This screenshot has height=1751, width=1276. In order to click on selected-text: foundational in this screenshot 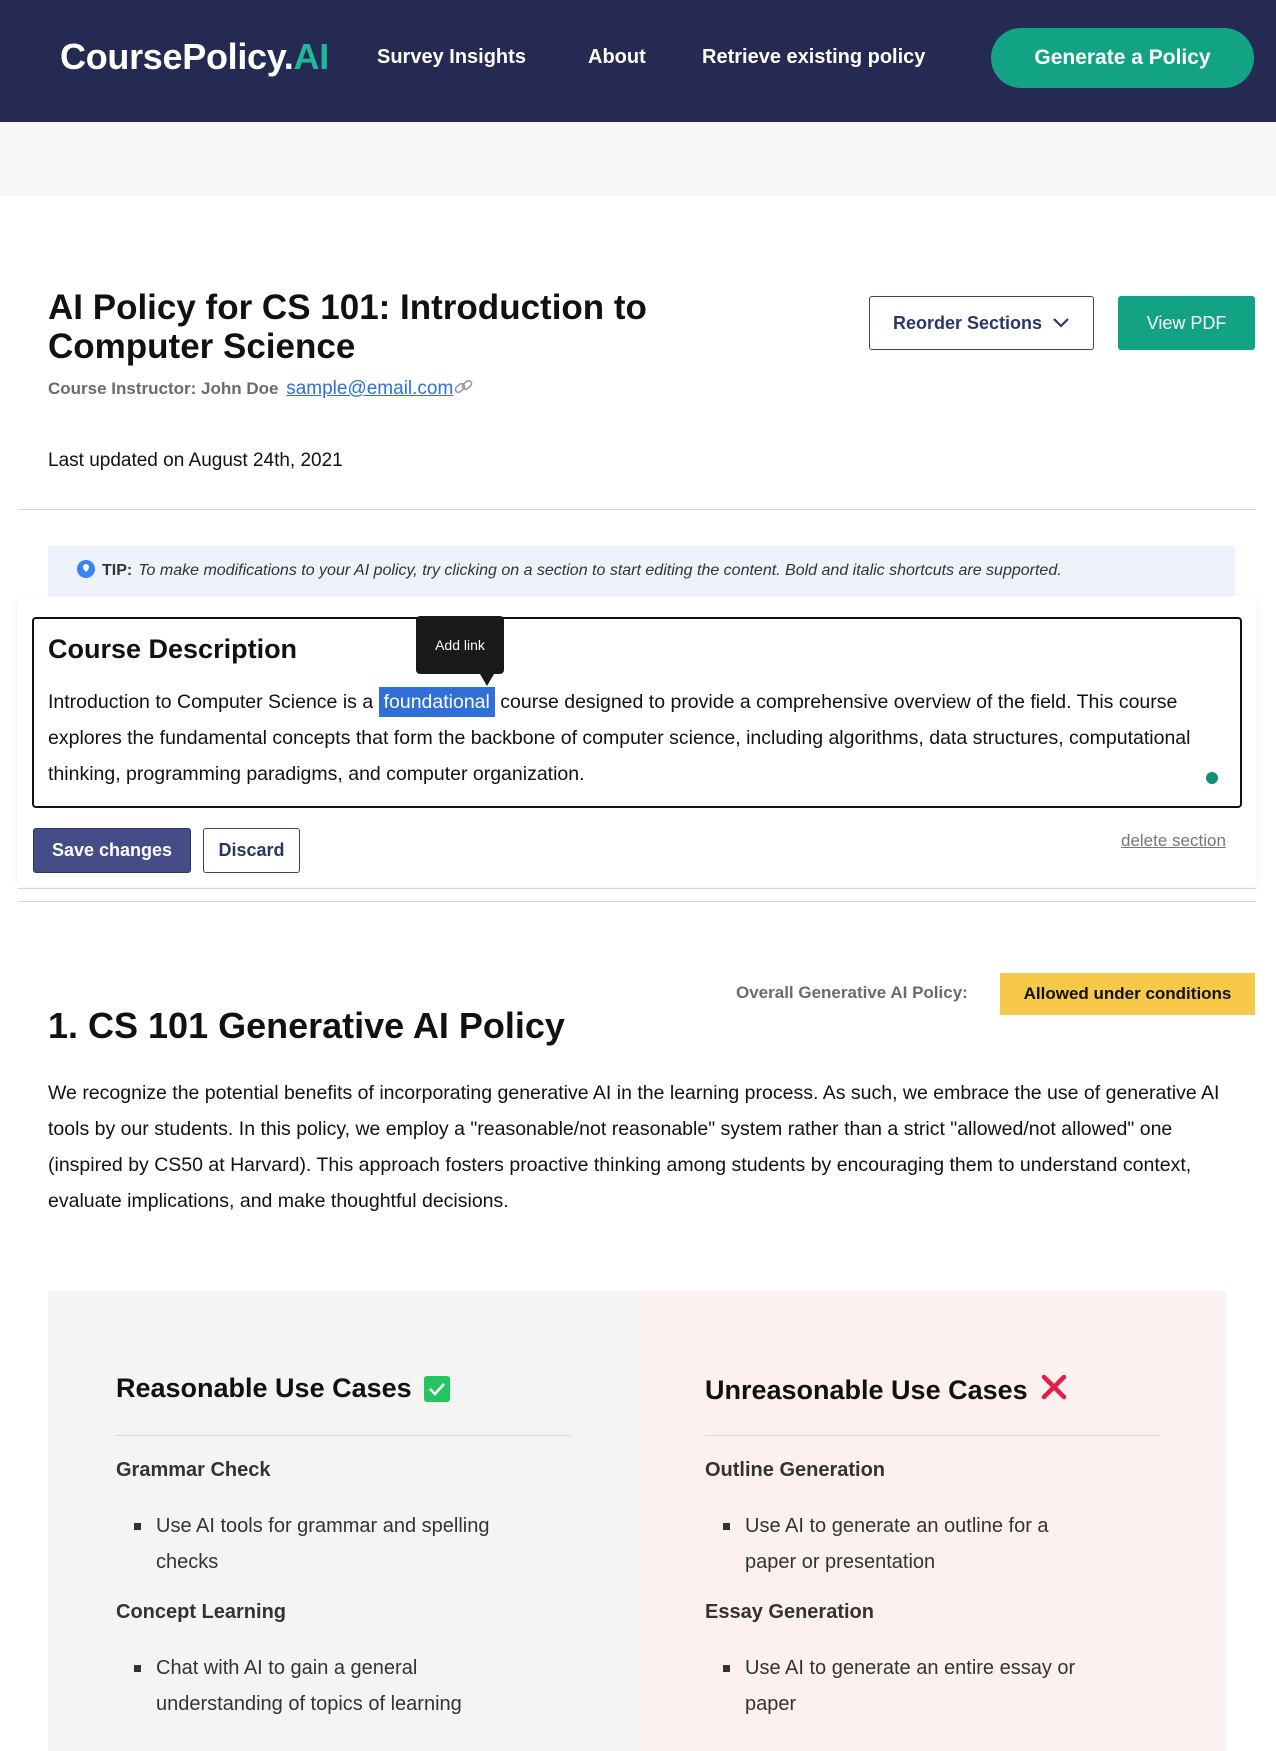, I will do `click(436, 702)`.